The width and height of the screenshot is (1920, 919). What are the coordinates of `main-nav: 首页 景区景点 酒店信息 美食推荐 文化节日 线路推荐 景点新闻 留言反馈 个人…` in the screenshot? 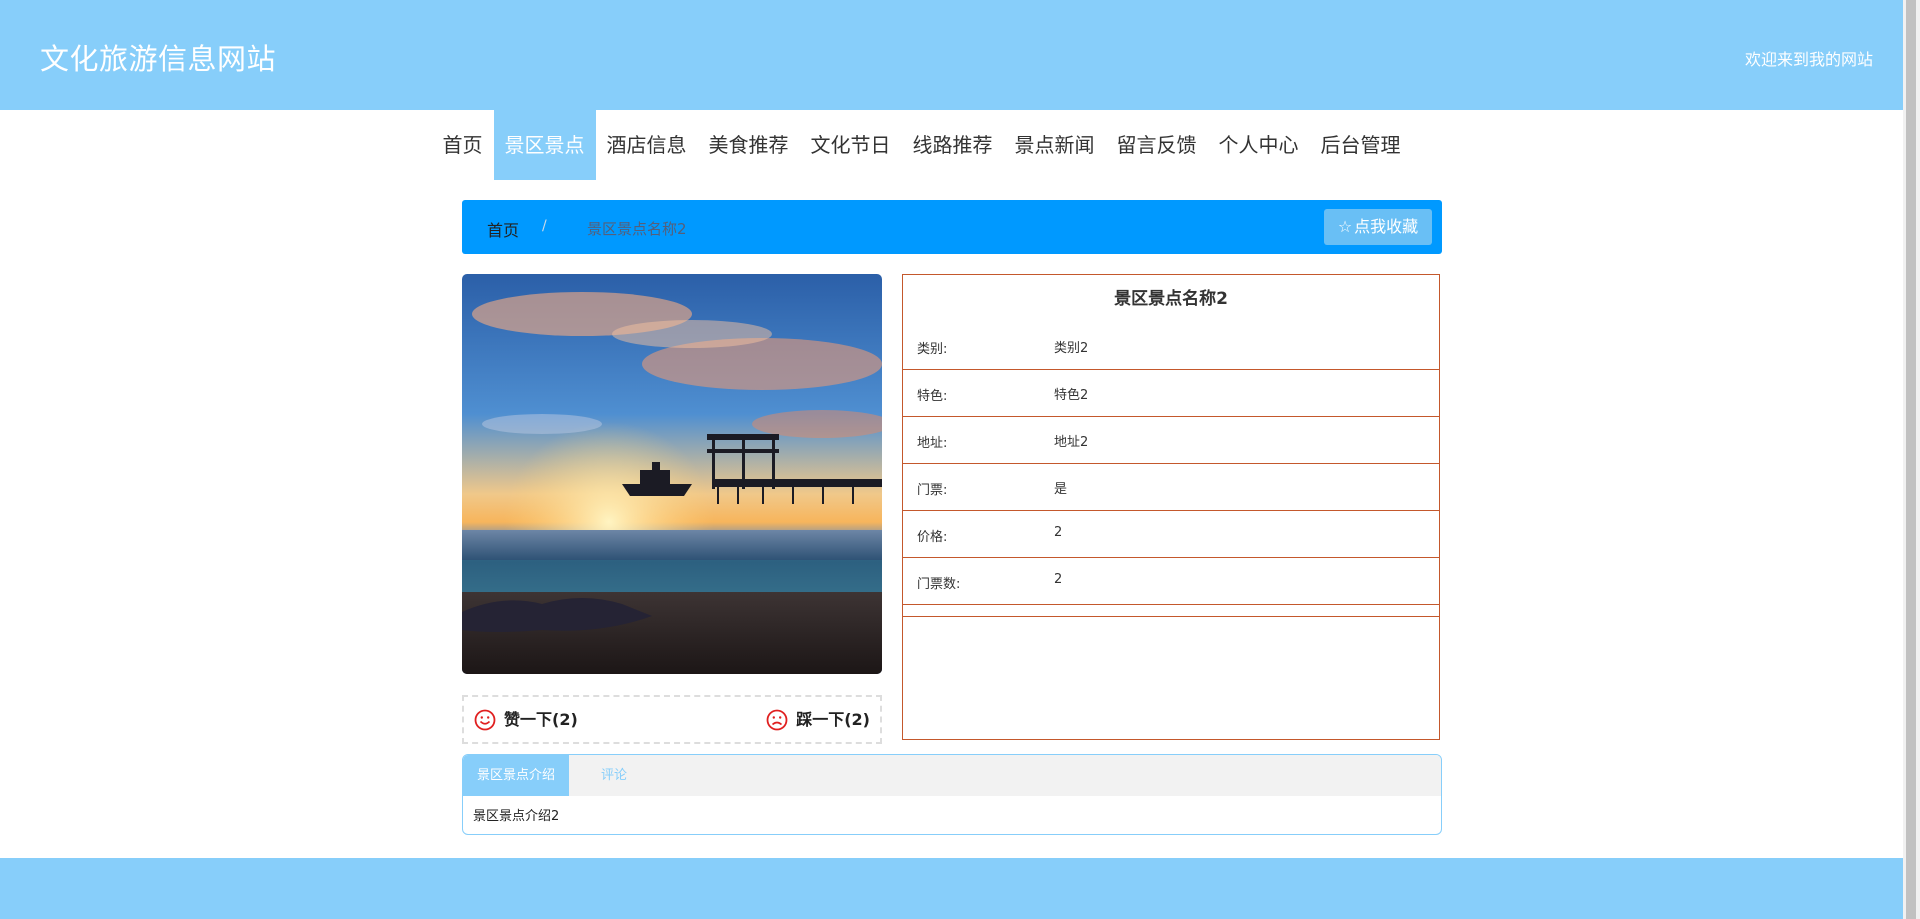 It's located at (951, 145).